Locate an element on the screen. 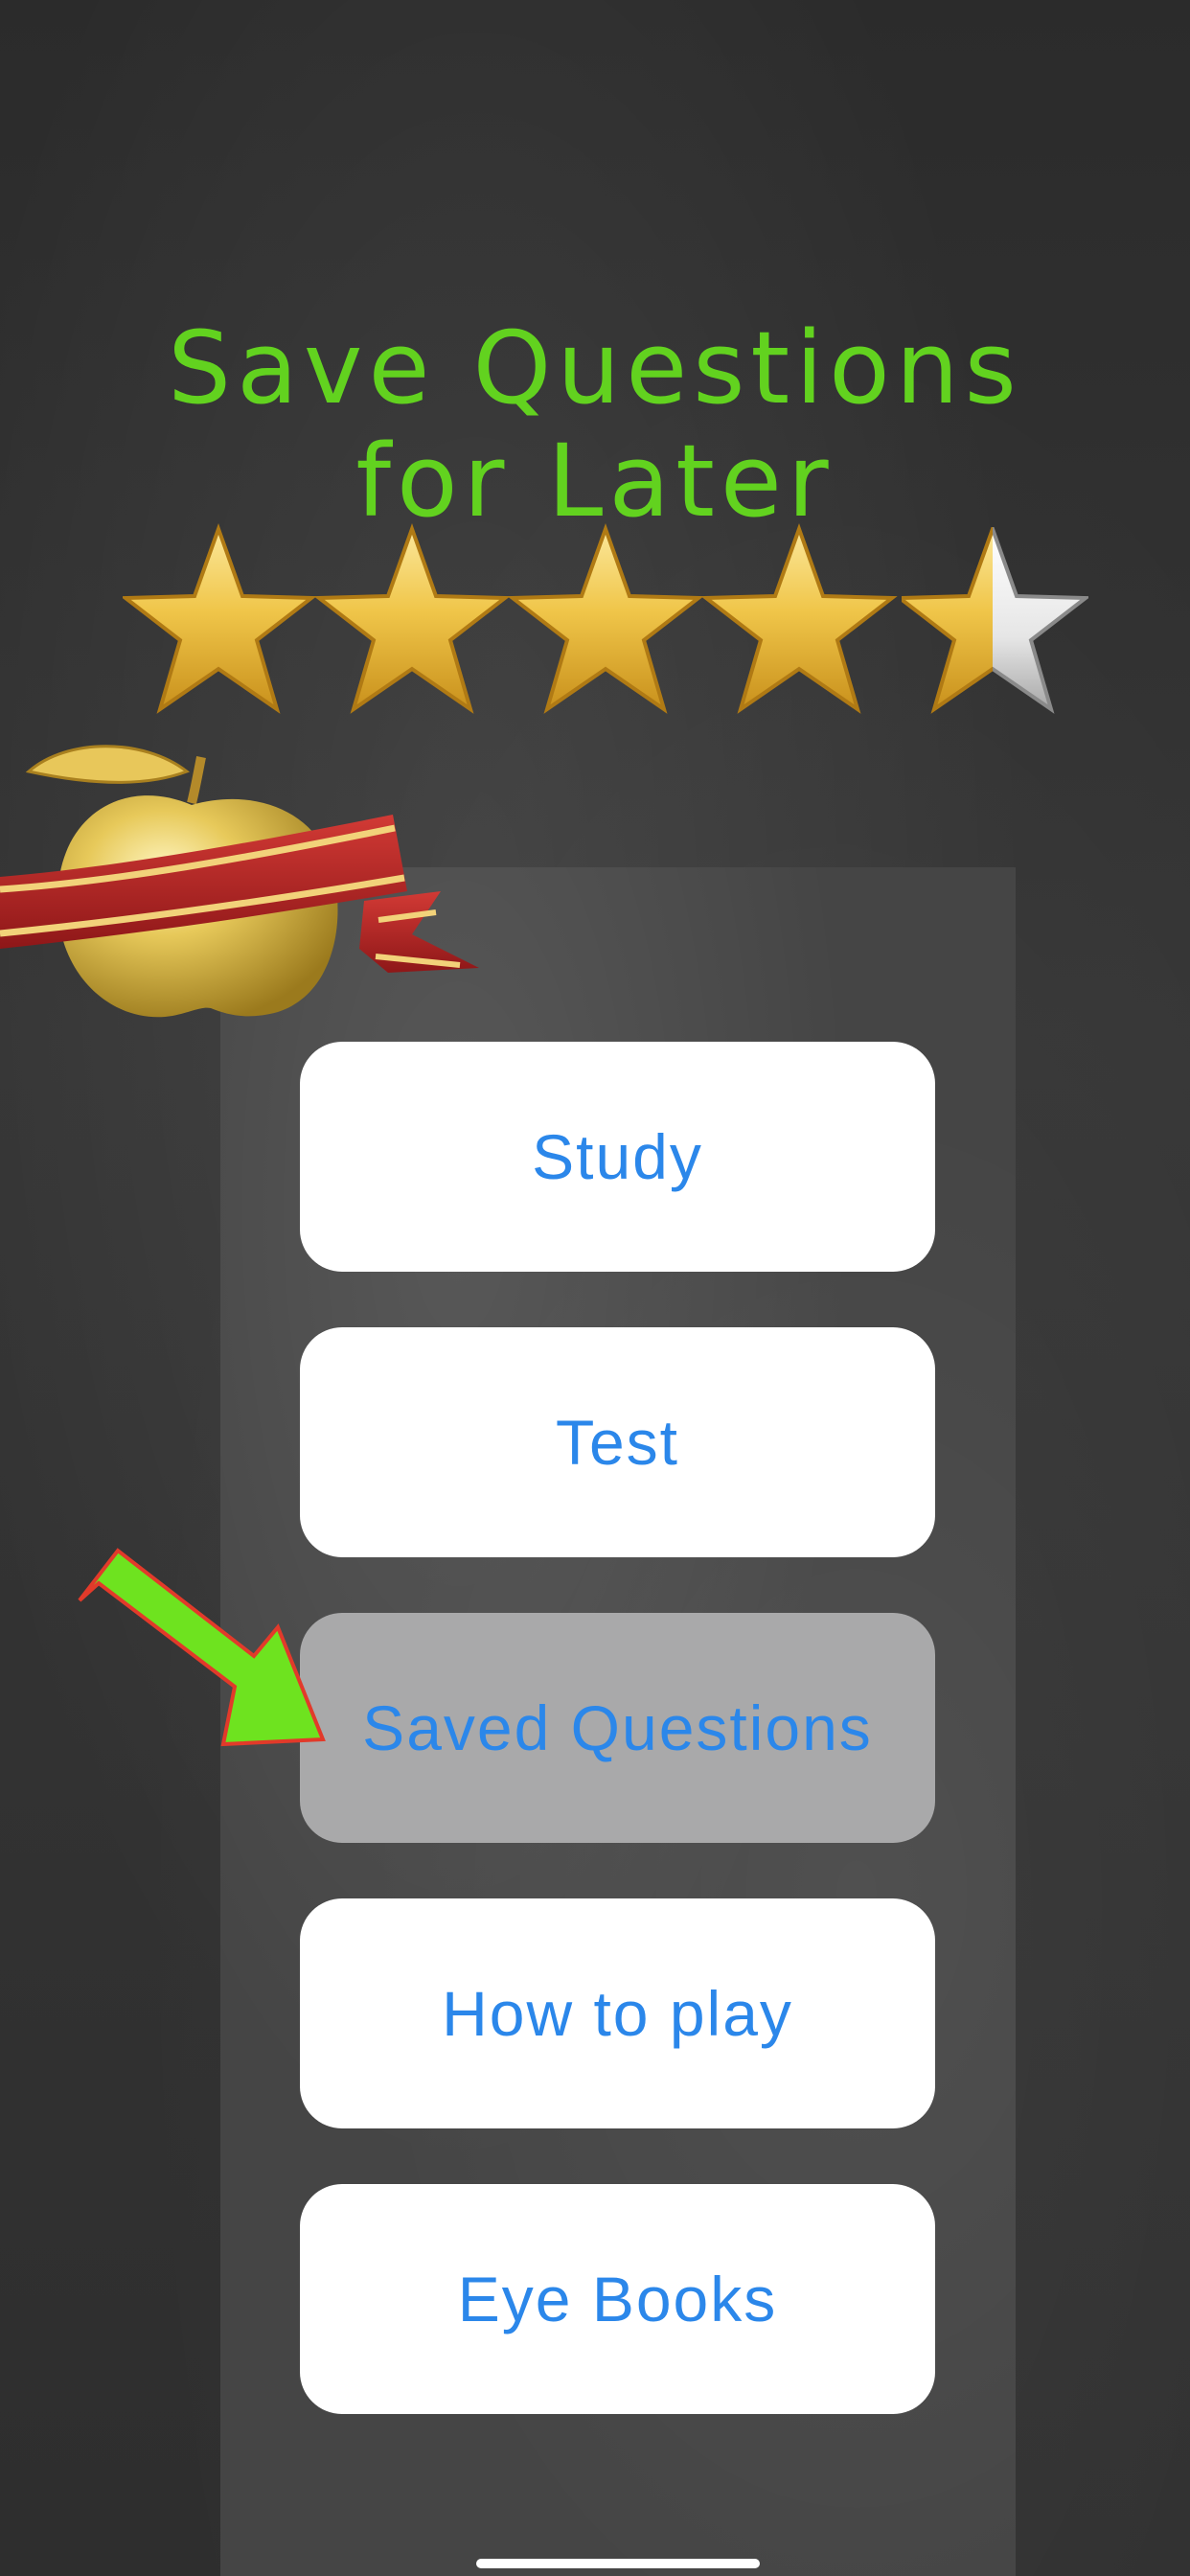 This screenshot has width=1190, height=2576. star-rating is located at coordinates (606, 619).